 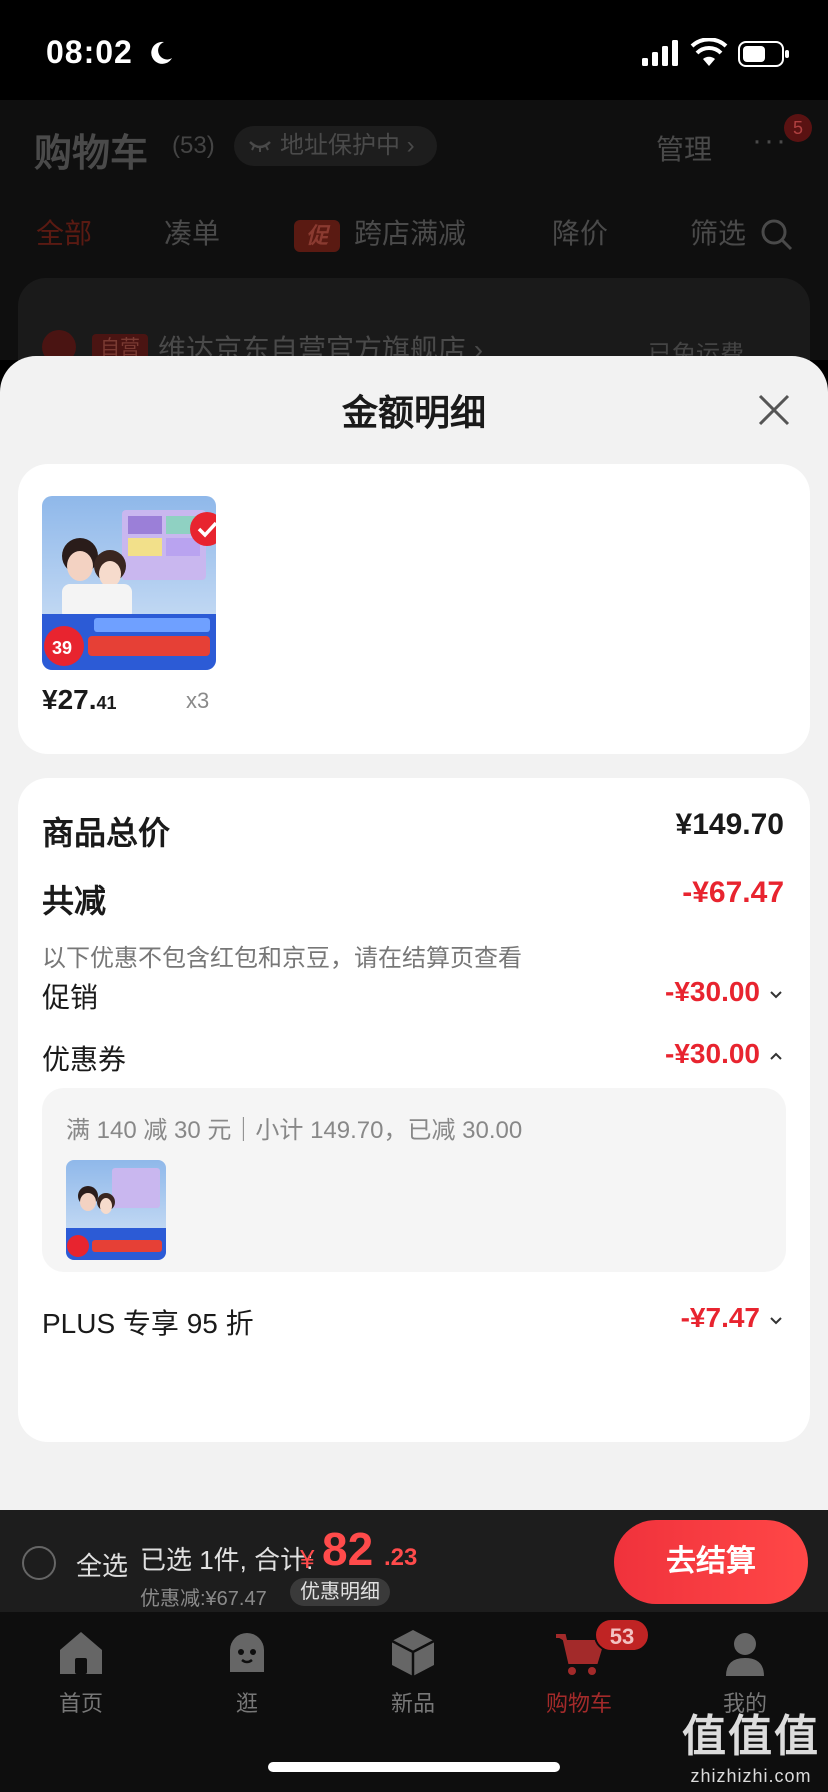 I want to click on search-icon, so click(x=777, y=235).